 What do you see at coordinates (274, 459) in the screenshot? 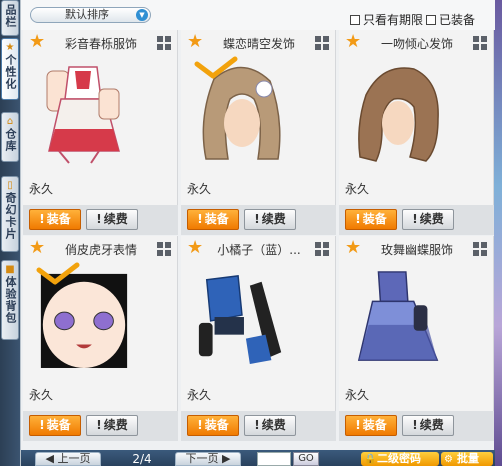
I see `page-number-input` at bounding box center [274, 459].